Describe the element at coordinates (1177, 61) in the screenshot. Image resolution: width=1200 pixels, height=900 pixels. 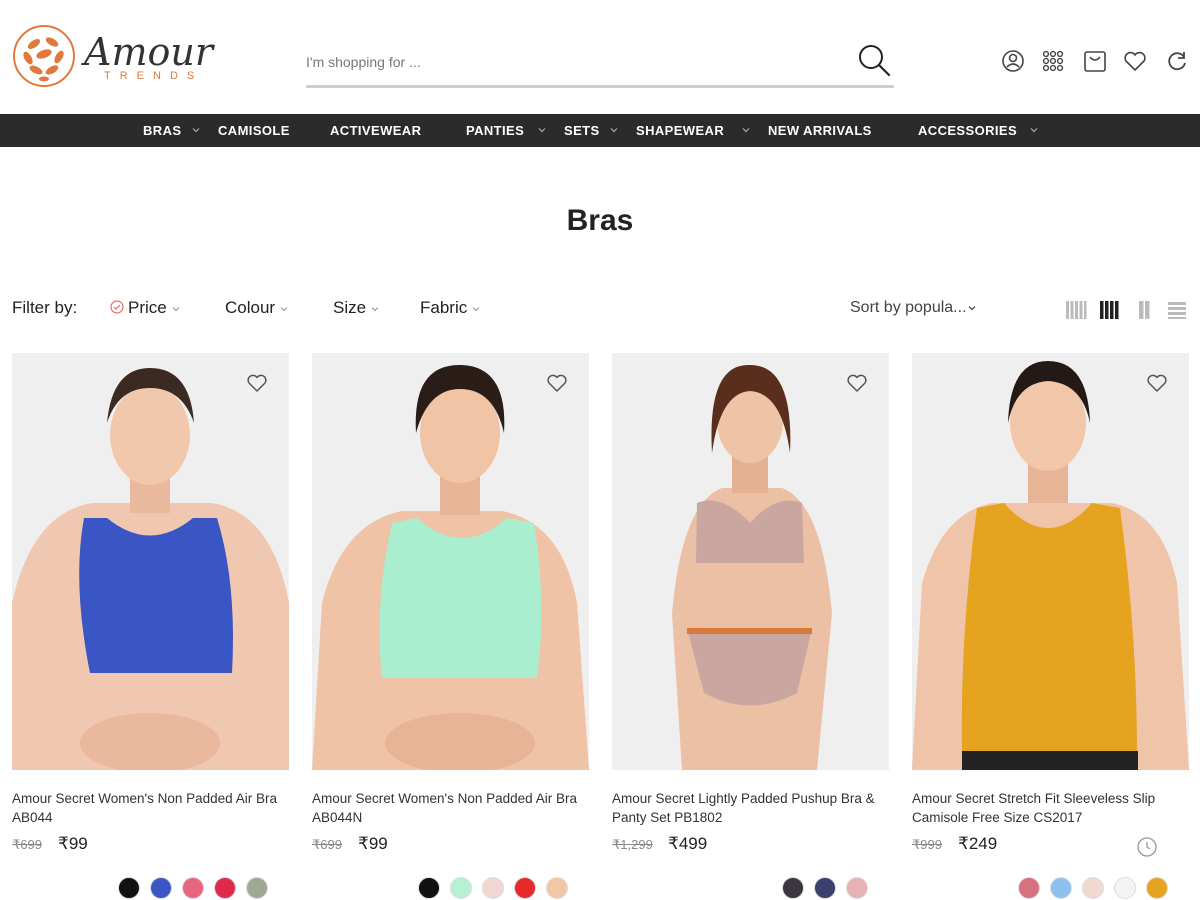
I see `refresh-icon` at that location.